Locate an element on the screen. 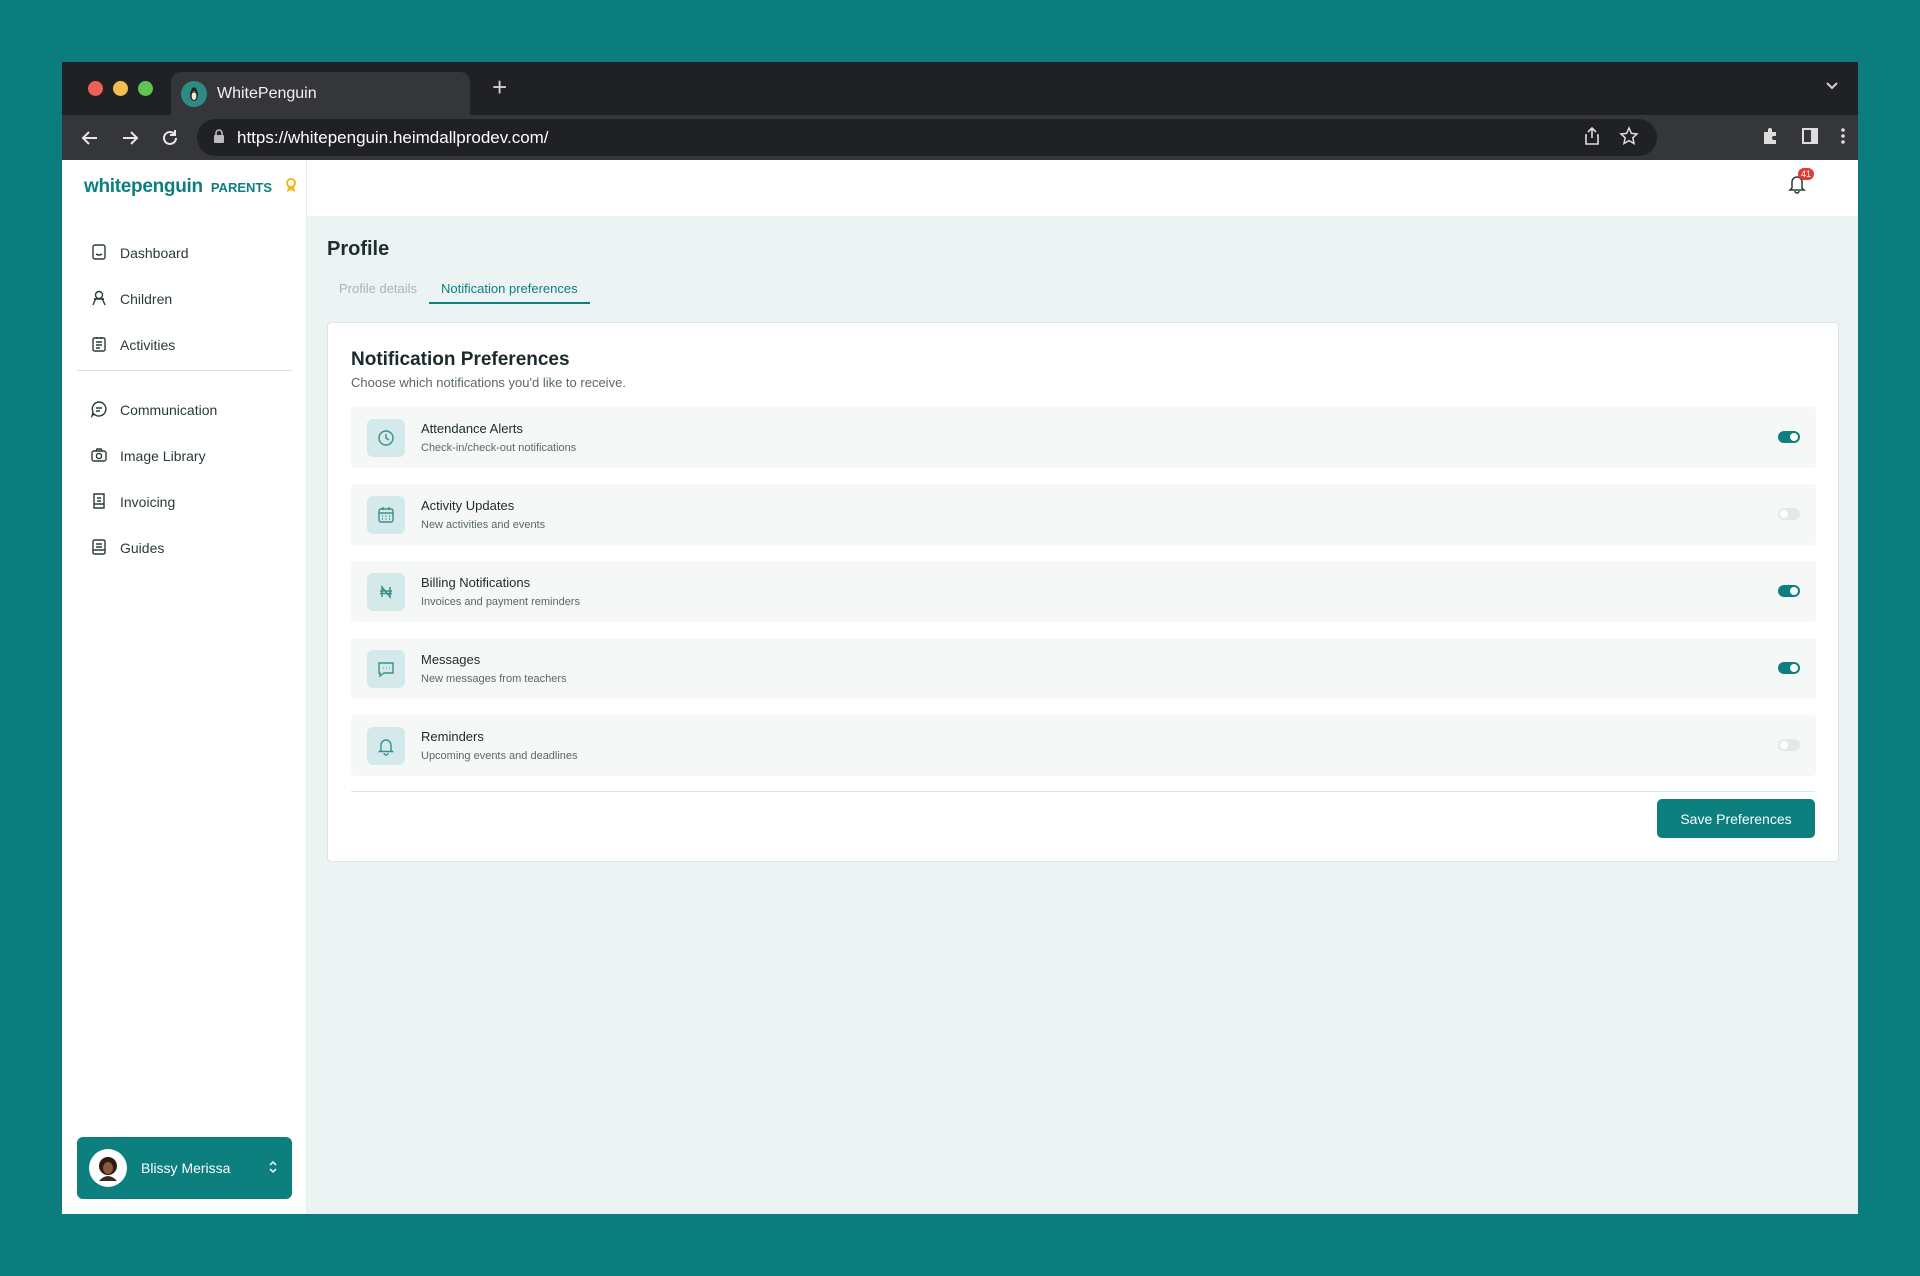 The width and height of the screenshot is (1920, 1276). nav-divider is located at coordinates (184, 370).